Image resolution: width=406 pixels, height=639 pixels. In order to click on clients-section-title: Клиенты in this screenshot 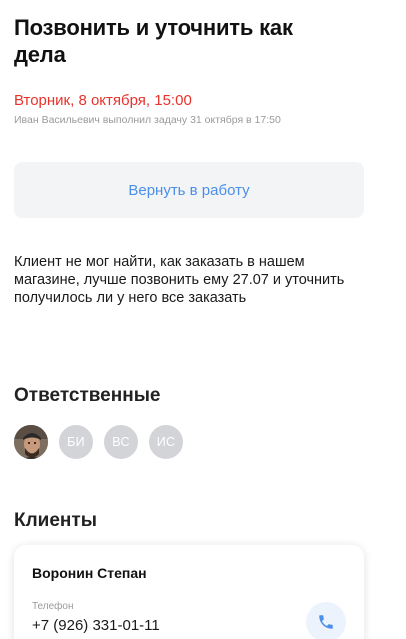, I will do `click(55, 520)`.